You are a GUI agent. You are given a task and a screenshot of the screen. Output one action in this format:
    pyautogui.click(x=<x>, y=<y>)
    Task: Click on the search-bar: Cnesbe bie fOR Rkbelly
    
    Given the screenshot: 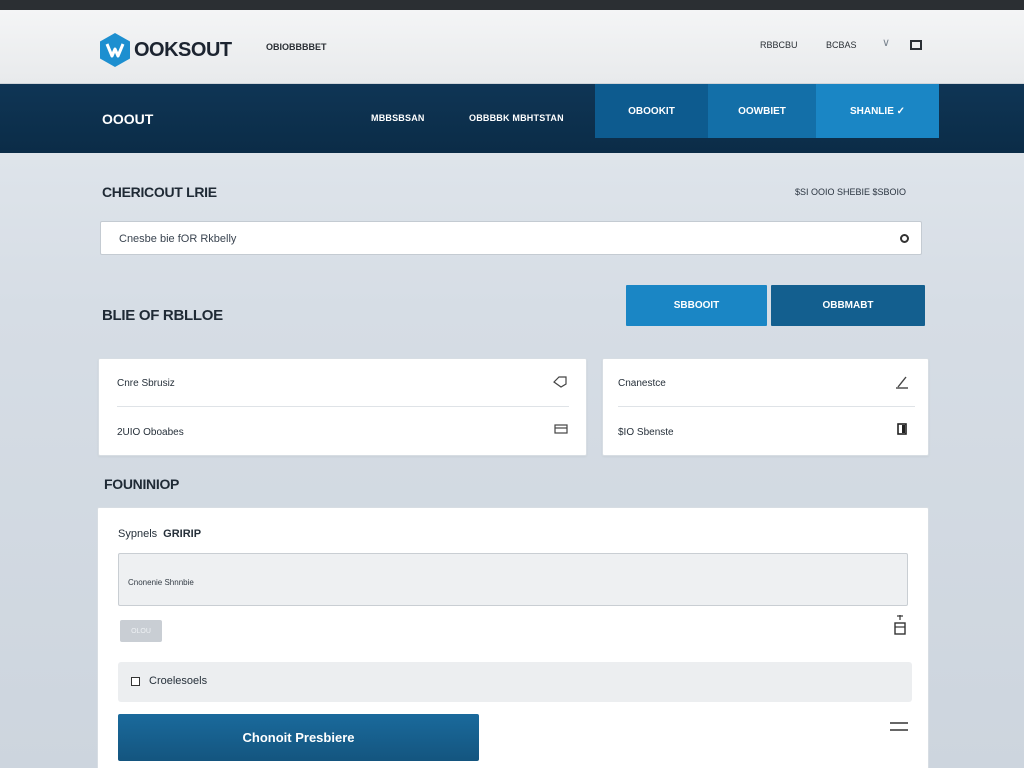 What is the action you would take?
    pyautogui.click(x=511, y=238)
    